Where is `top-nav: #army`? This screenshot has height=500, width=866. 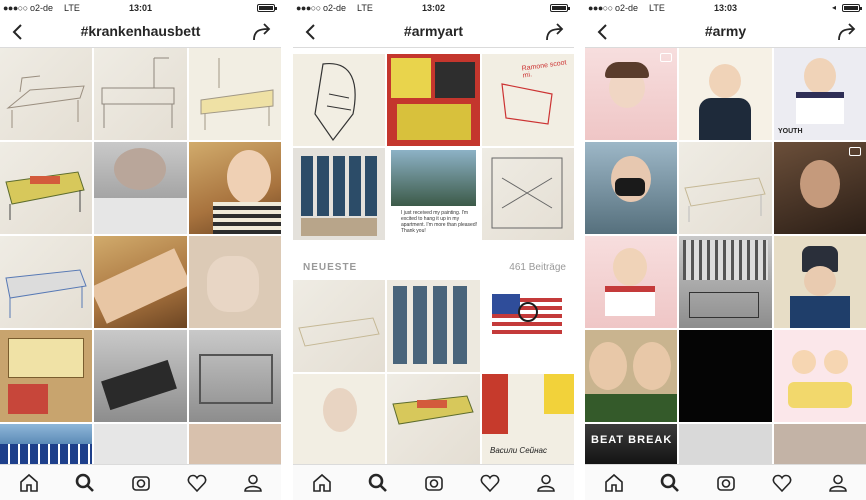
top-nav: #army is located at coordinates (725, 32).